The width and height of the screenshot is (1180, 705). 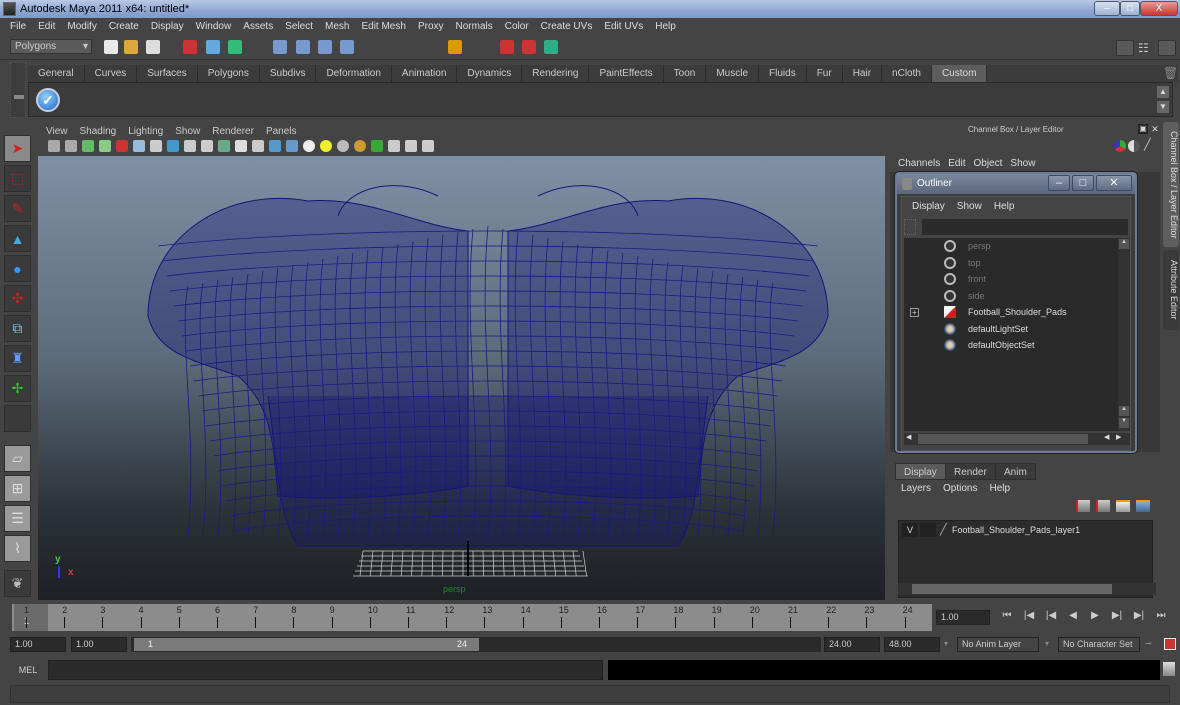 I want to click on layer-hscrollbar, so click(x=1027, y=589).